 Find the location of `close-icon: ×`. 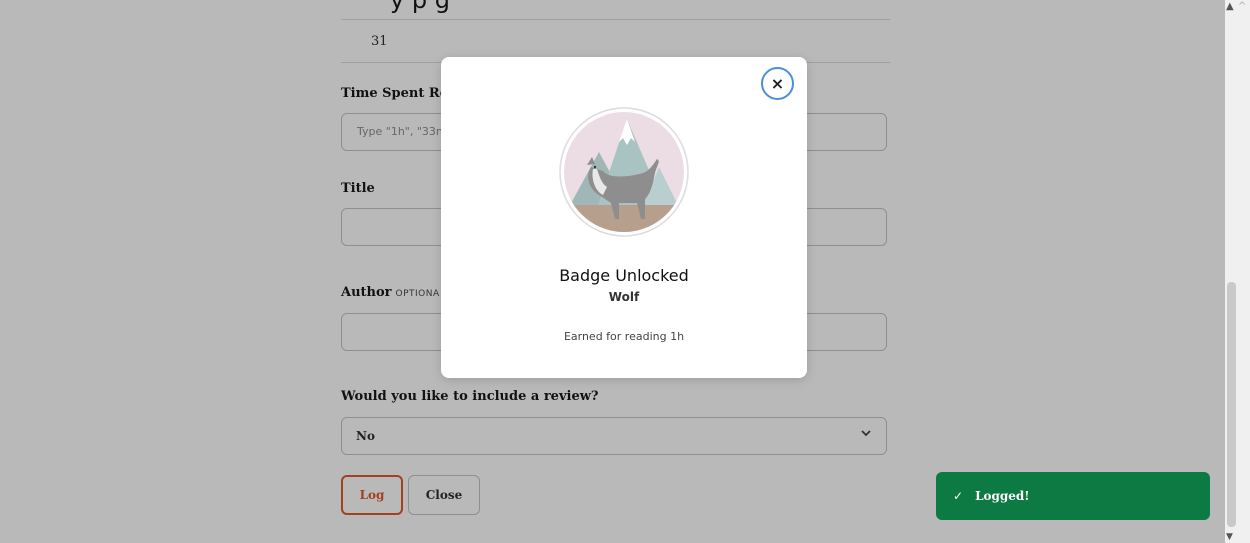

close-icon: × is located at coordinates (777, 83).